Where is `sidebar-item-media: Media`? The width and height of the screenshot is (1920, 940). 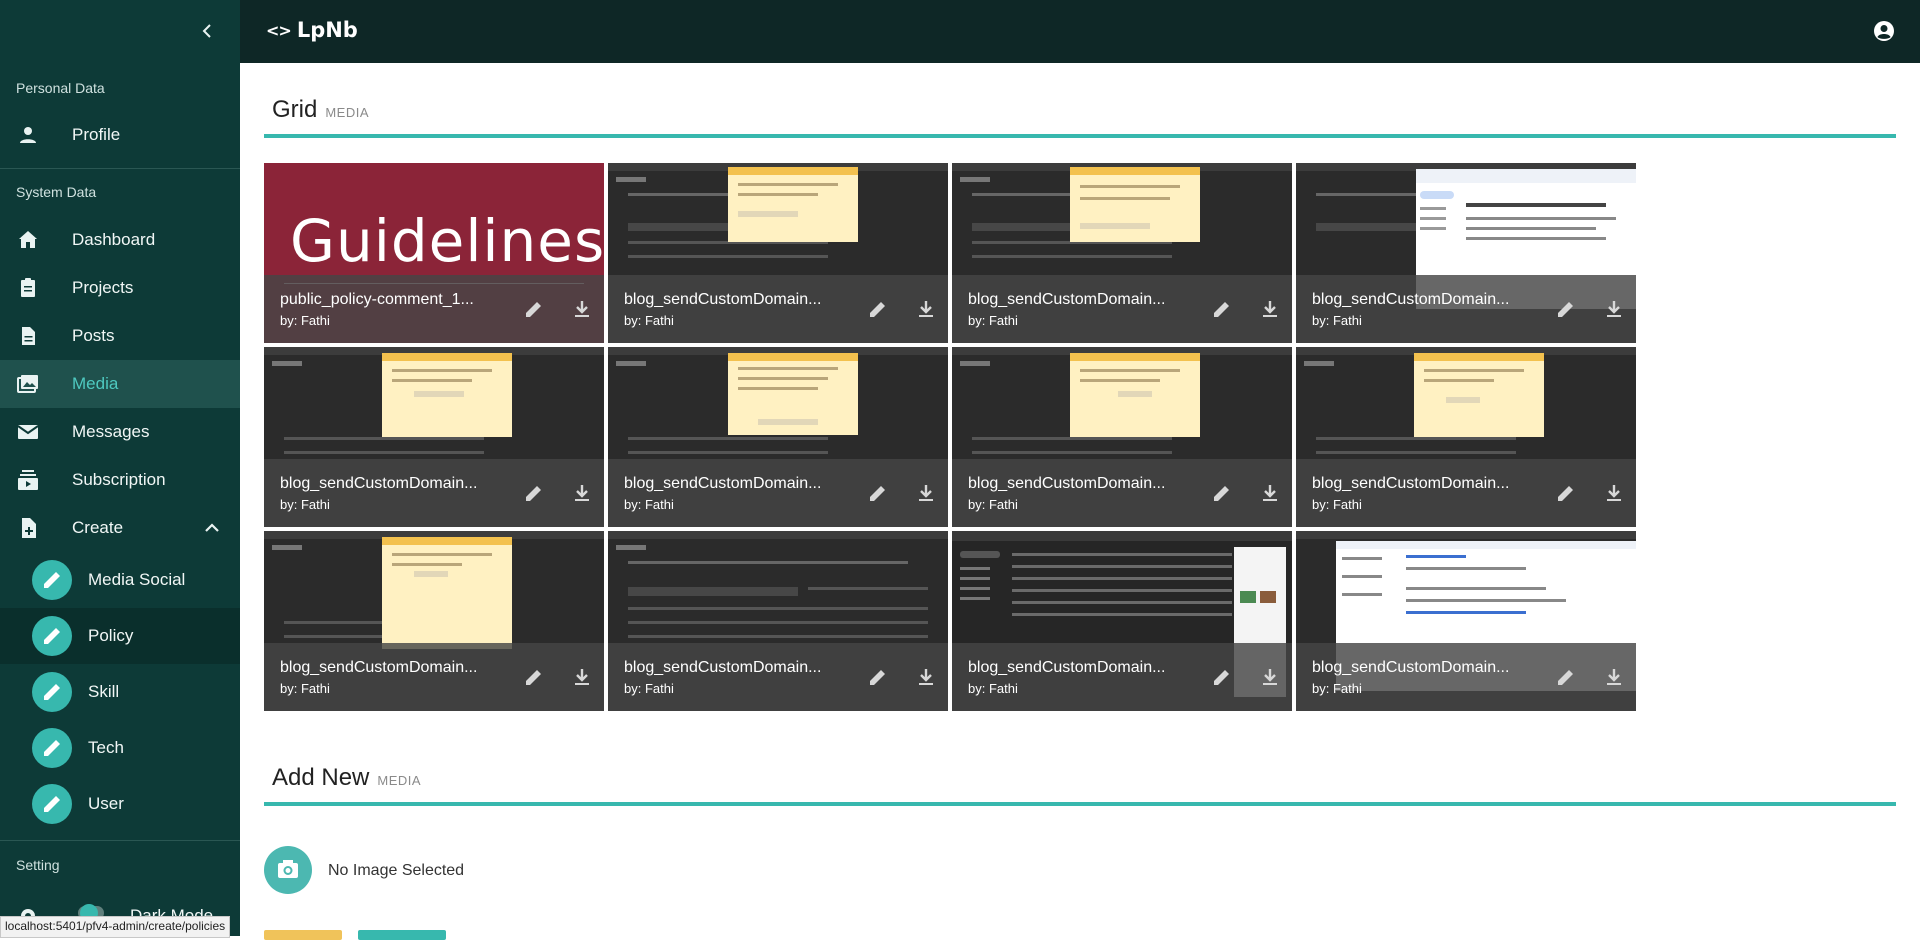 sidebar-item-media: Media is located at coordinates (120, 384).